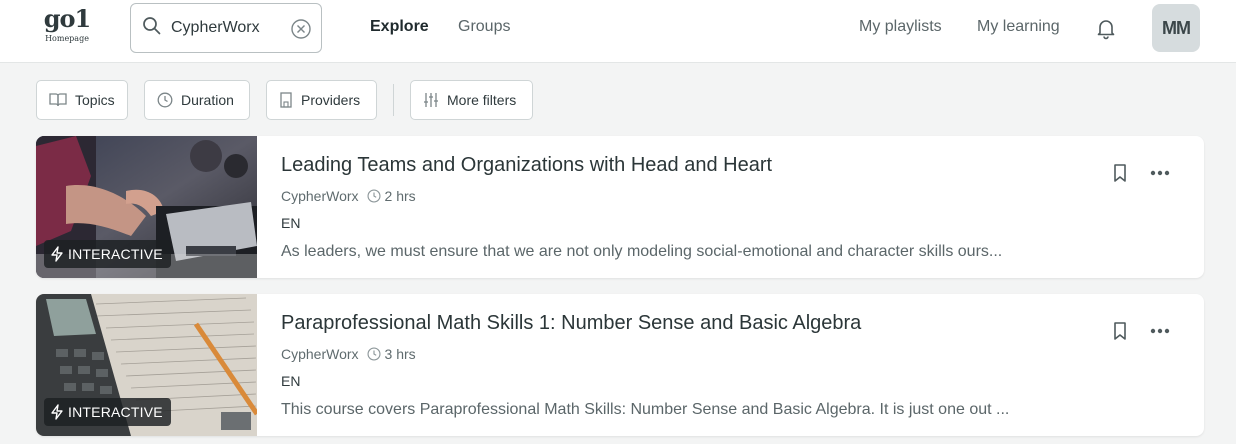 The width and height of the screenshot is (1236, 444). What do you see at coordinates (207, 100) in the screenshot?
I see `duration-filter-label: Duration` at bounding box center [207, 100].